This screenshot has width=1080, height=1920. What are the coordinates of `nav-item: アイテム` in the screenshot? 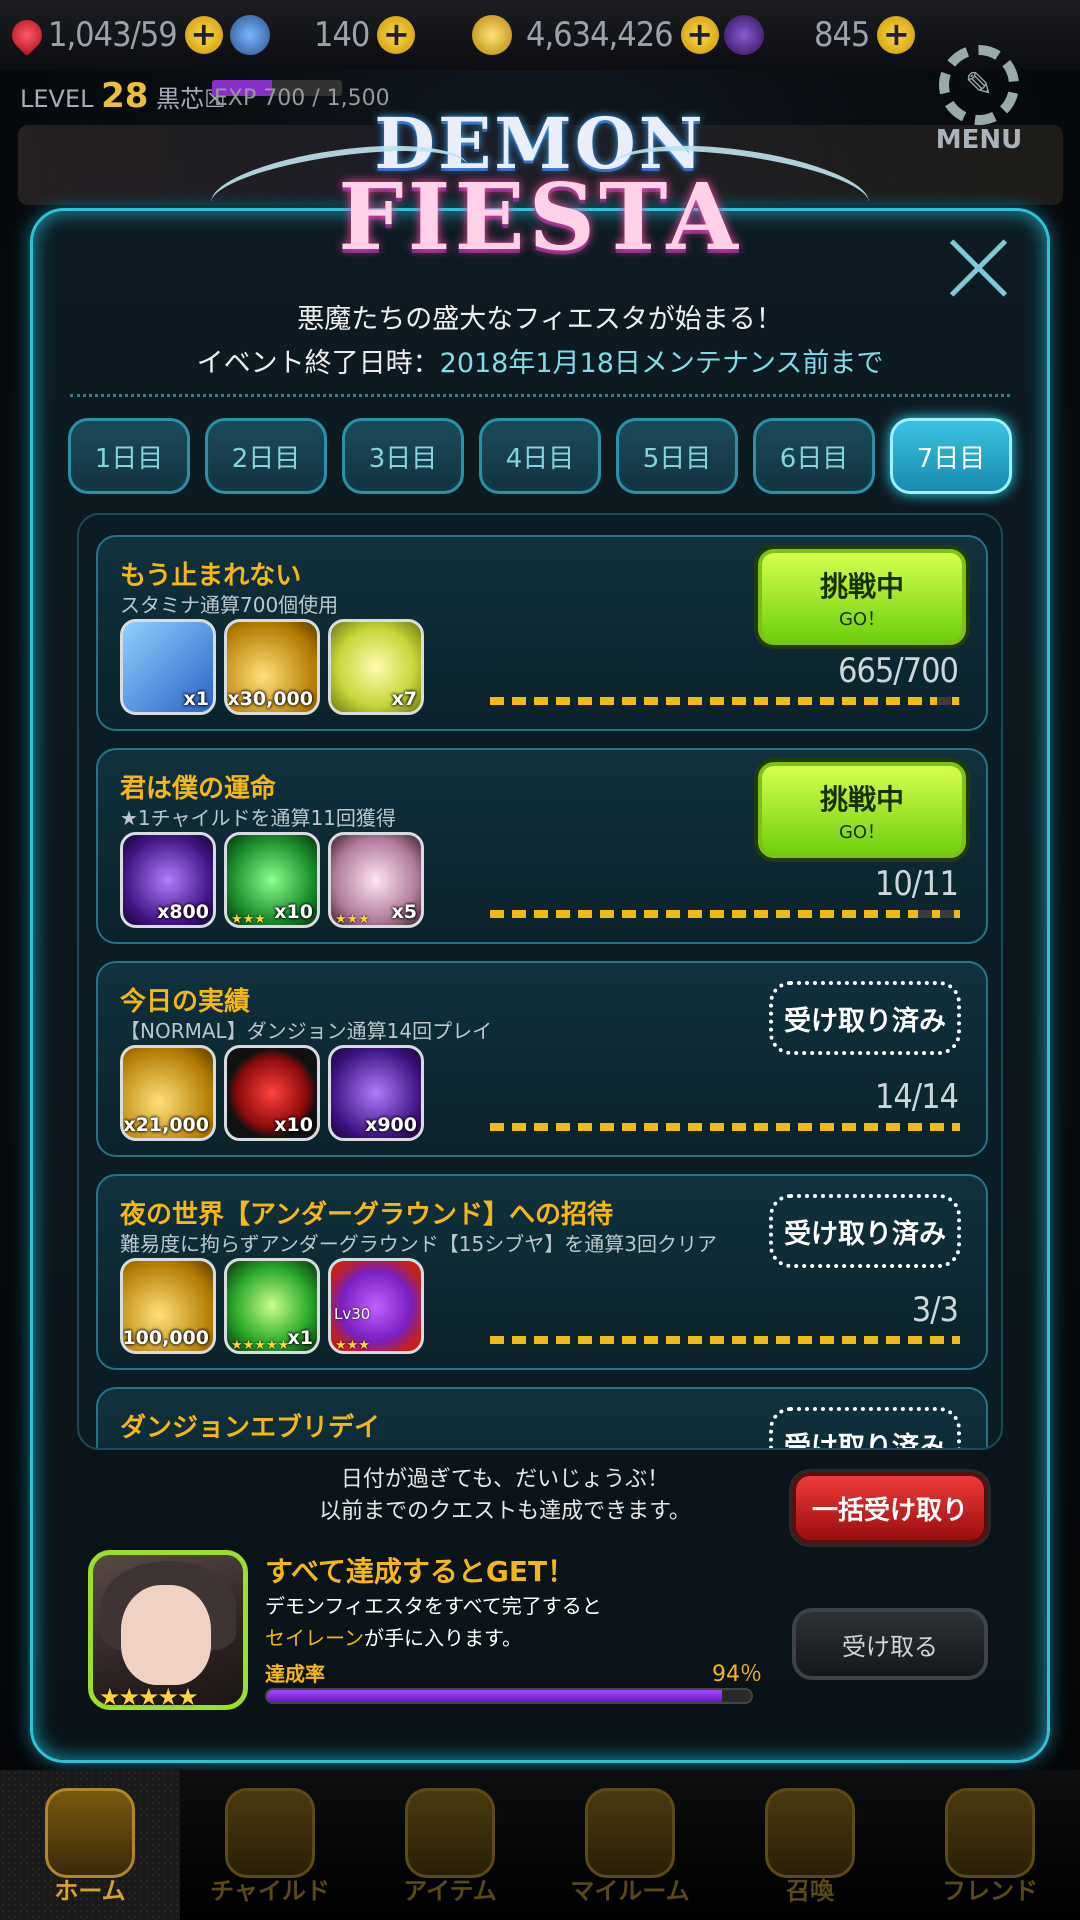 It's located at (450, 1845).